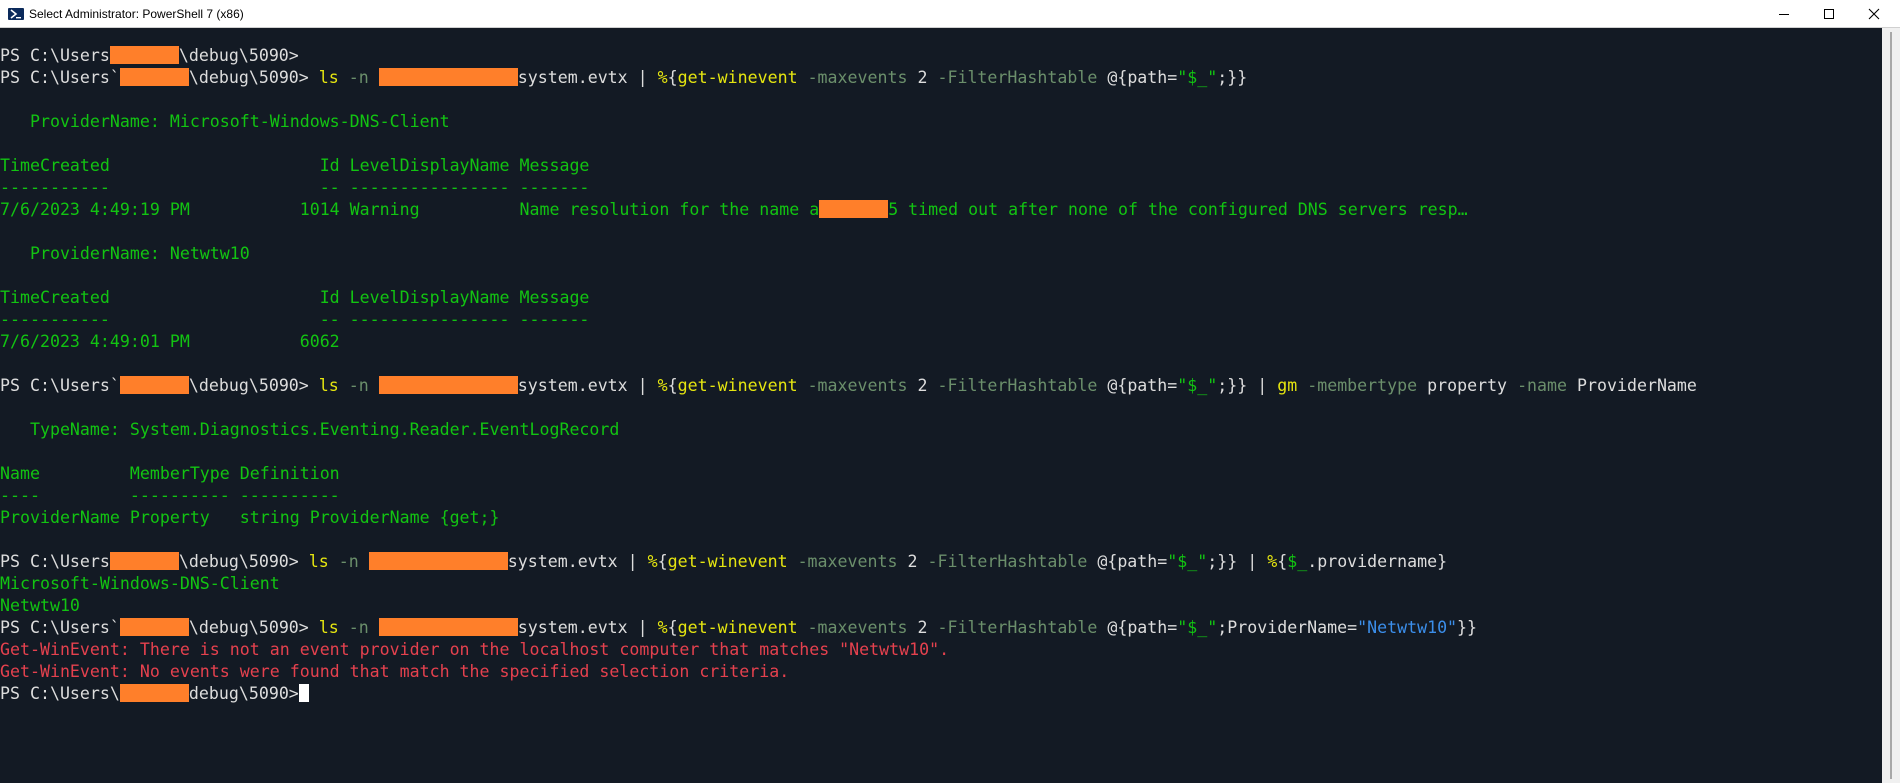 The width and height of the screenshot is (1900, 783). I want to click on op-text: =, so click(1162, 561).